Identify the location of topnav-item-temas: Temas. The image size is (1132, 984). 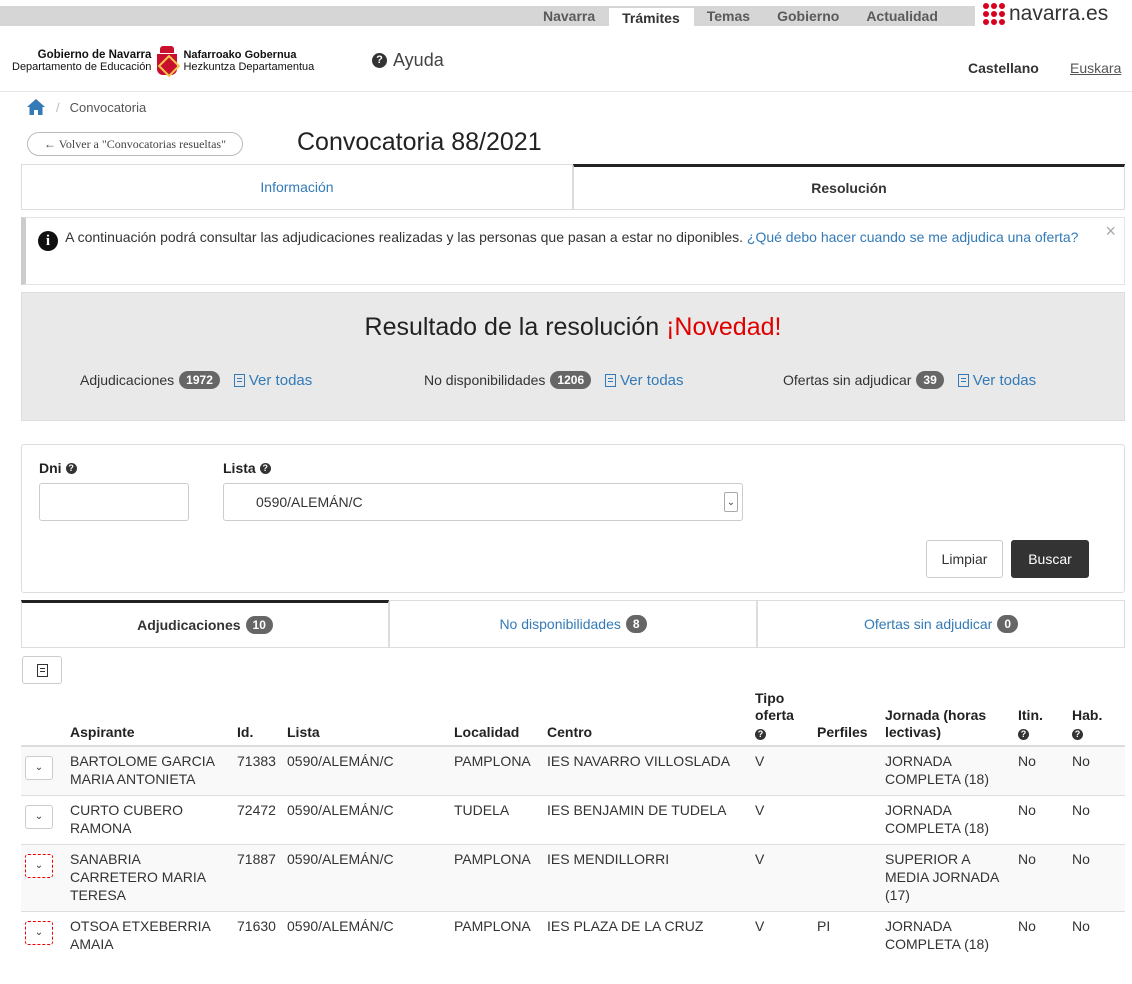
(729, 16).